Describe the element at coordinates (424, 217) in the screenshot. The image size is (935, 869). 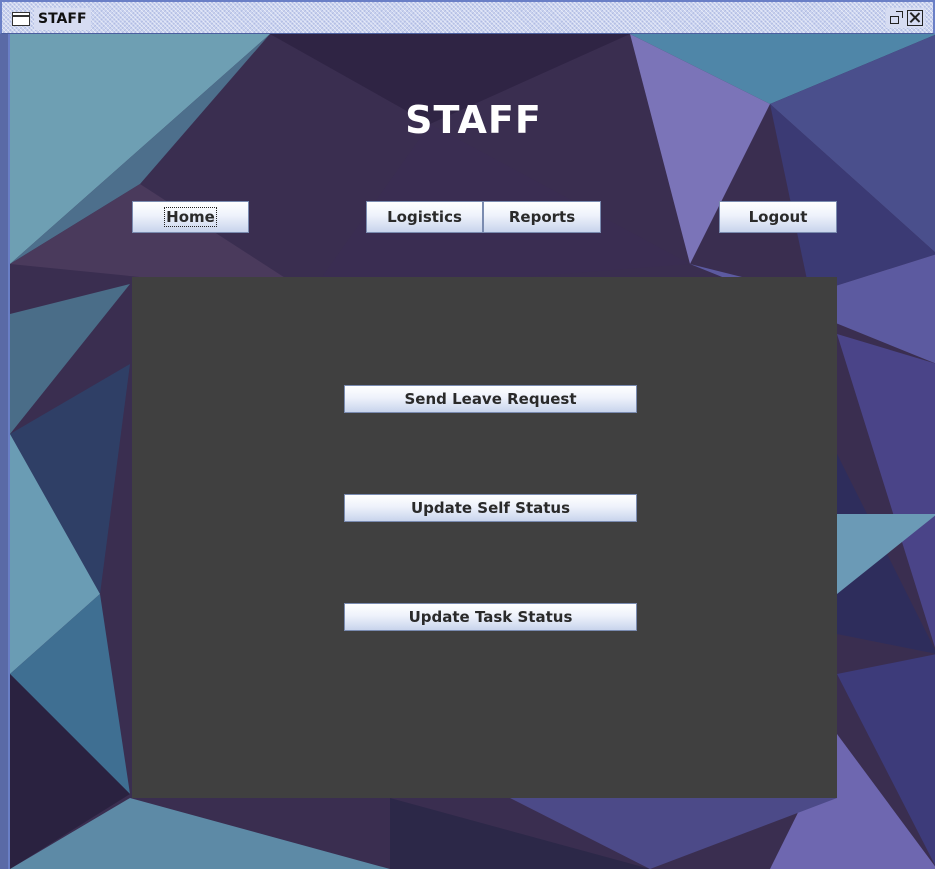
I see `logistics-button: Logistics` at that location.